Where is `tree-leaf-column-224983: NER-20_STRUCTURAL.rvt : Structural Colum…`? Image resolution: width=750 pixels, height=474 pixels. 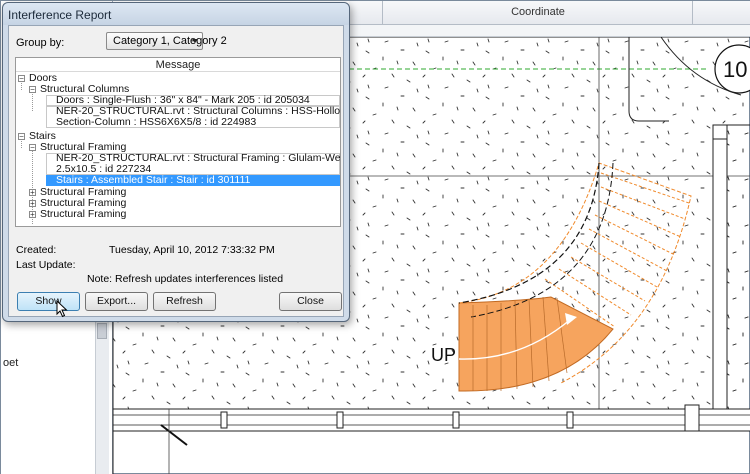 tree-leaf-column-224983: NER-20_STRUCTURAL.rvt : Structural Colum… is located at coordinates (178, 117).